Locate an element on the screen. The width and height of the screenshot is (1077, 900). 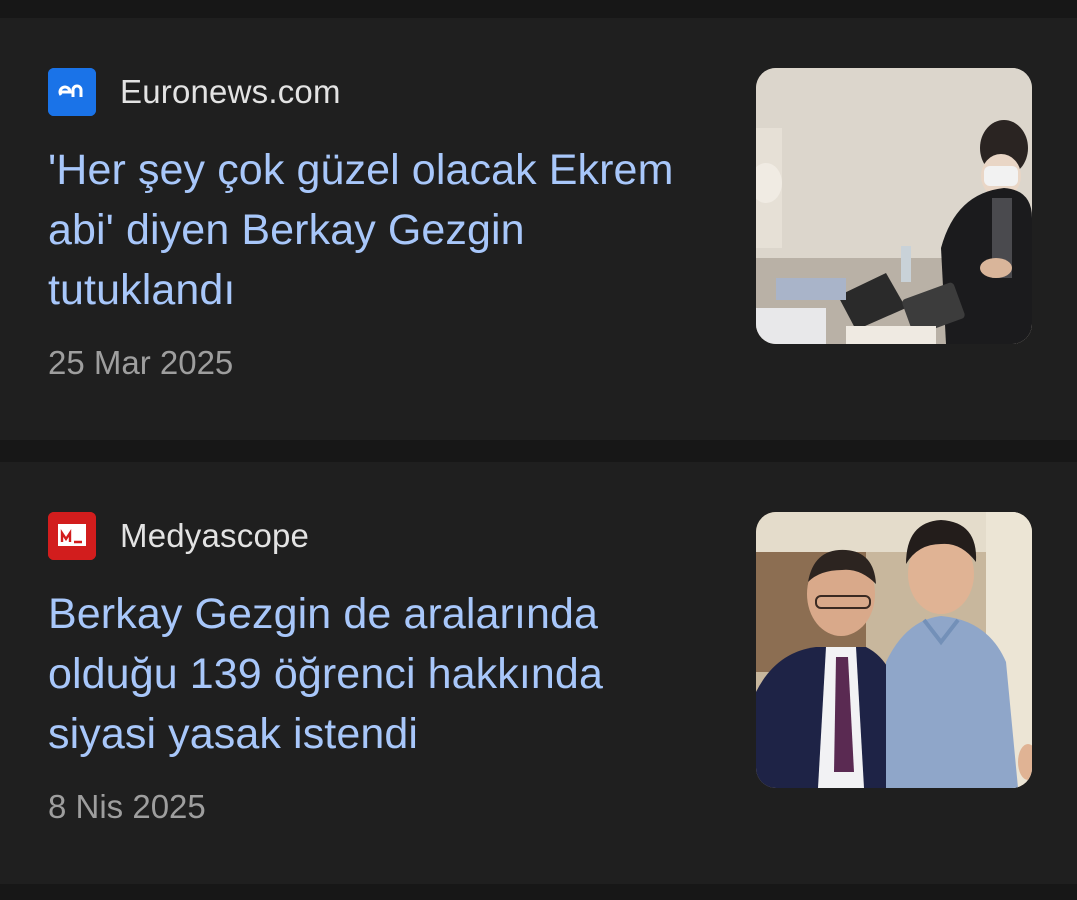
euronews-logo-icon is located at coordinates (72, 92).